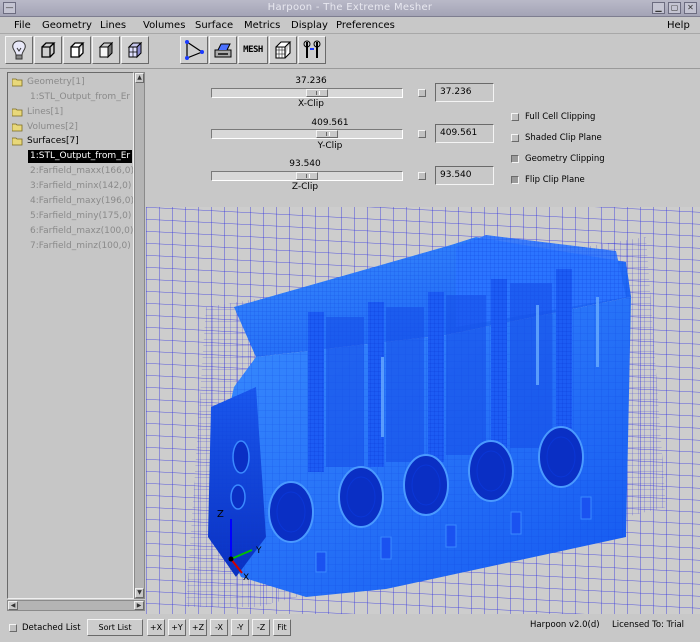  What do you see at coordinates (80, 246) in the screenshot?
I see `tree-surface-item: 7:Farfield_minz(100,0)` at bounding box center [80, 246].